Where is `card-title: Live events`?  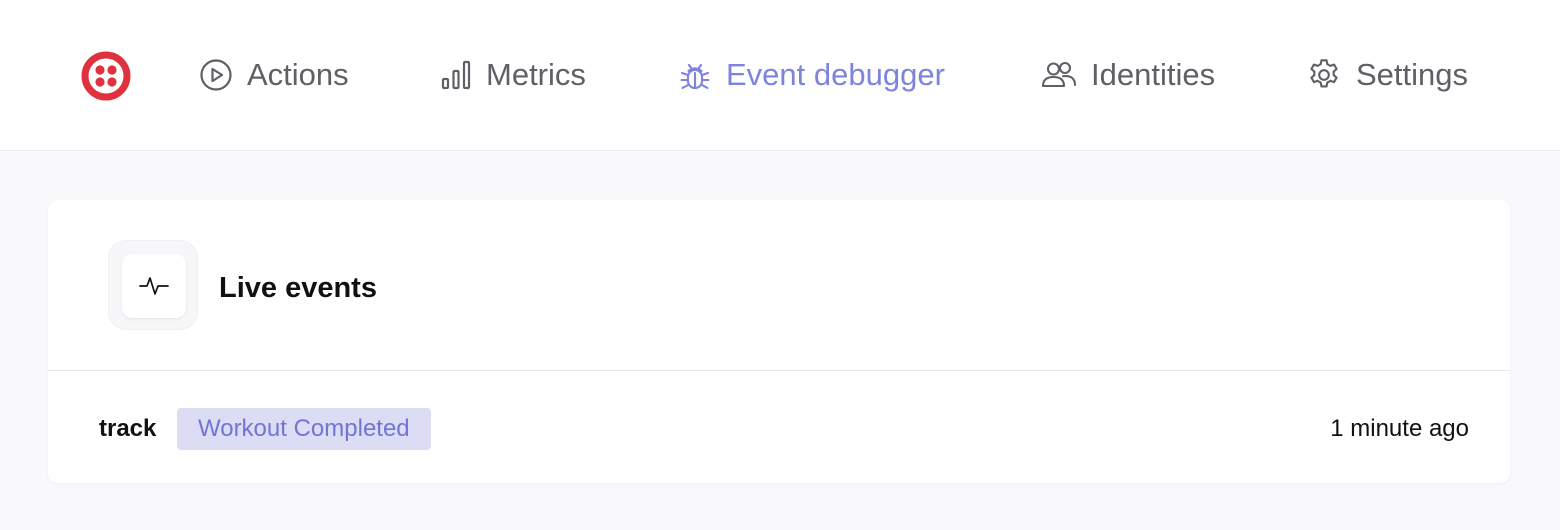
card-title: Live events is located at coordinates (298, 288).